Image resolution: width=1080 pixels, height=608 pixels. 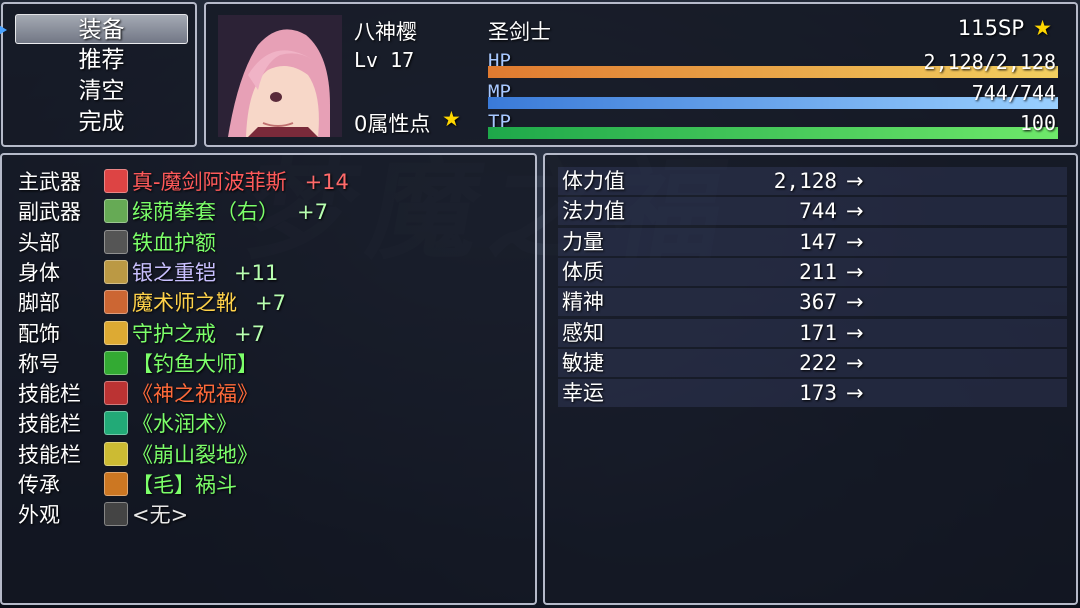 I want to click on ring-icon, so click(x=116, y=332).